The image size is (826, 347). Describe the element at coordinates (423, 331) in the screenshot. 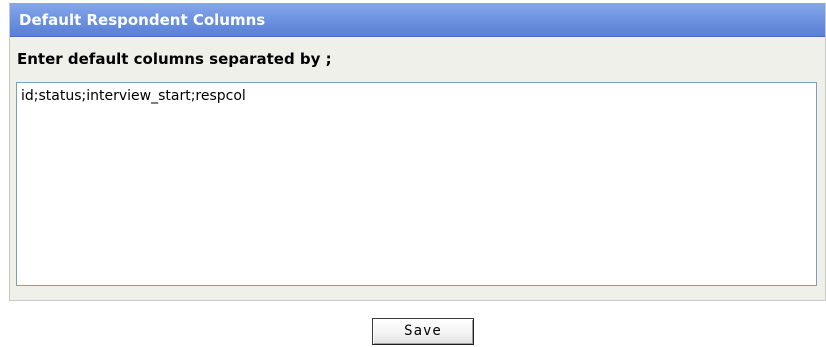

I see `save-button: Save` at that location.